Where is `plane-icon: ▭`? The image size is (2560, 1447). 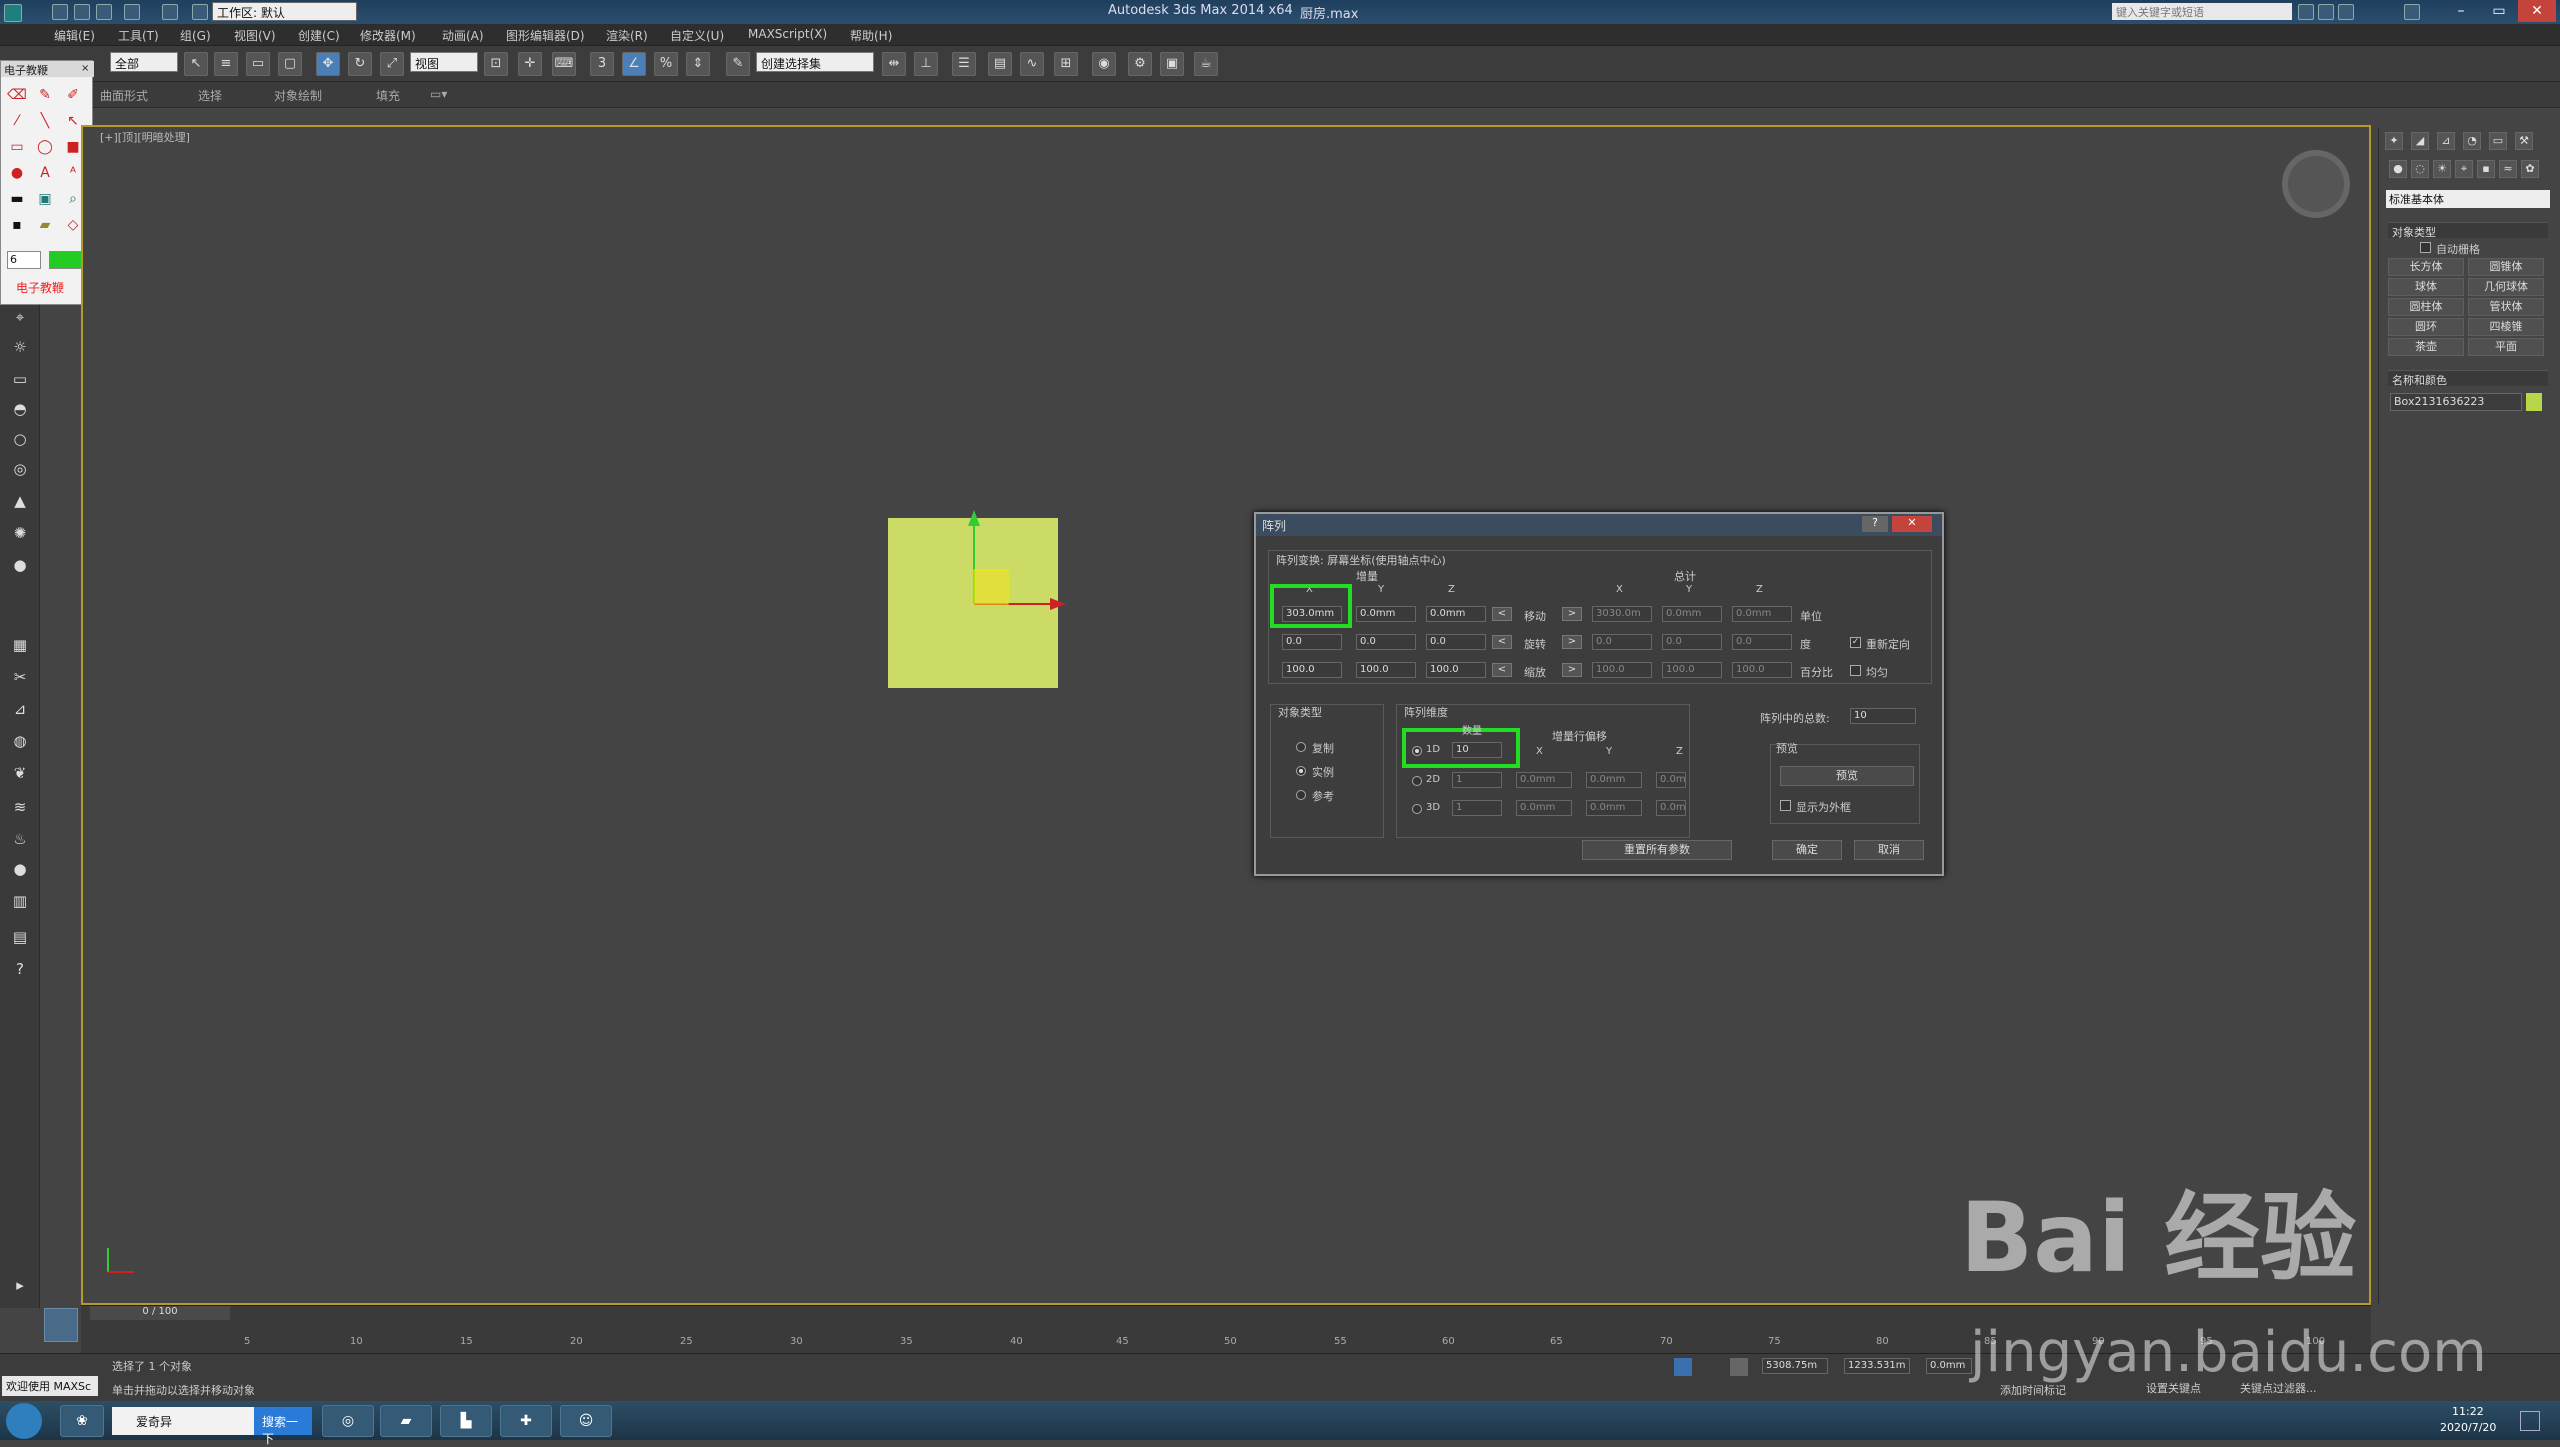
plane-icon: ▭ is located at coordinates (20, 381).